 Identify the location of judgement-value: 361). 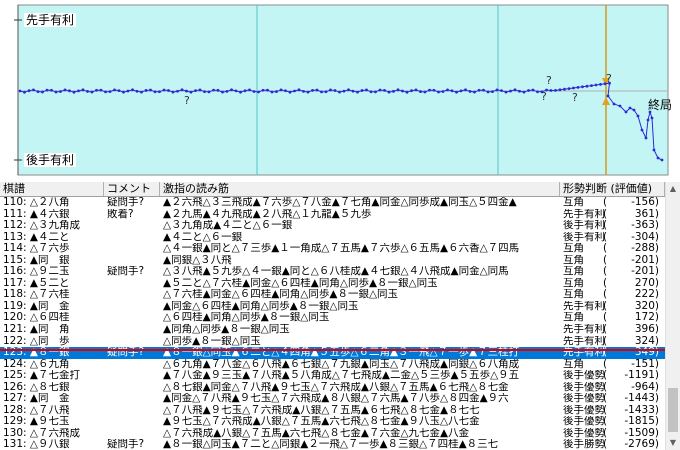
(646, 214).